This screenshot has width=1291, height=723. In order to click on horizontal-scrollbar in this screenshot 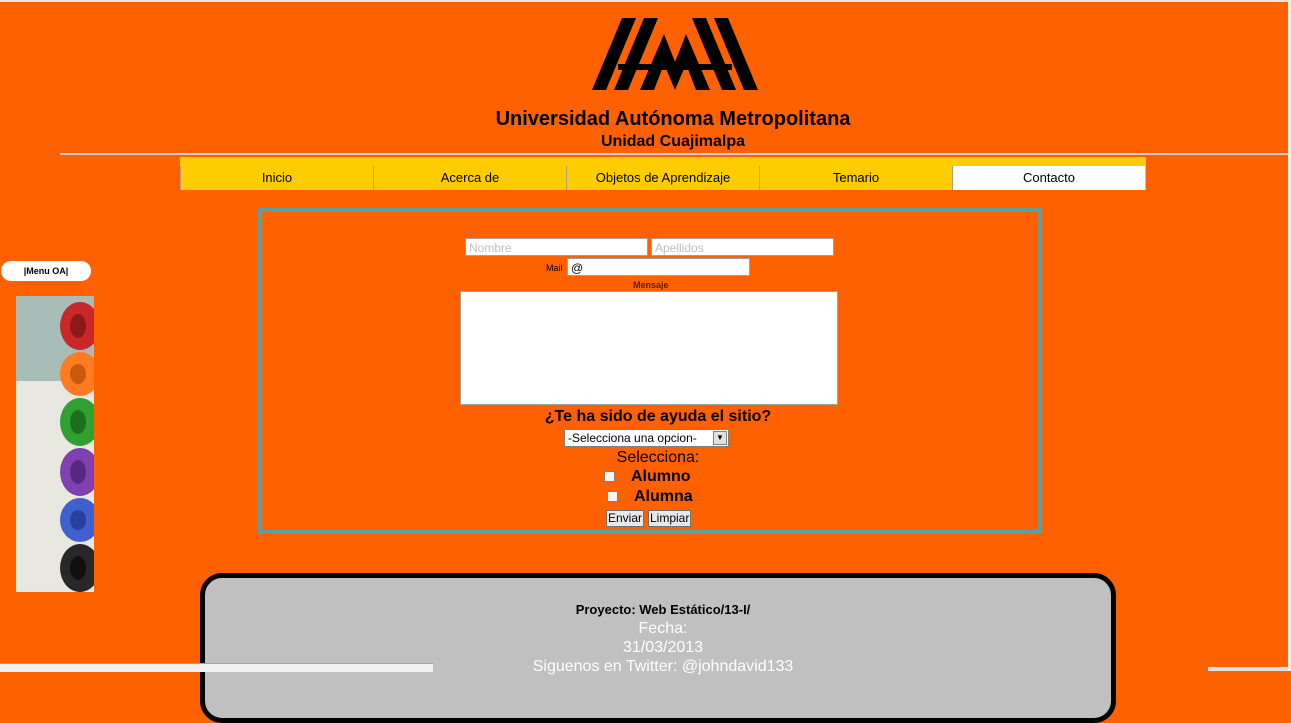, I will do `click(1248, 669)`.